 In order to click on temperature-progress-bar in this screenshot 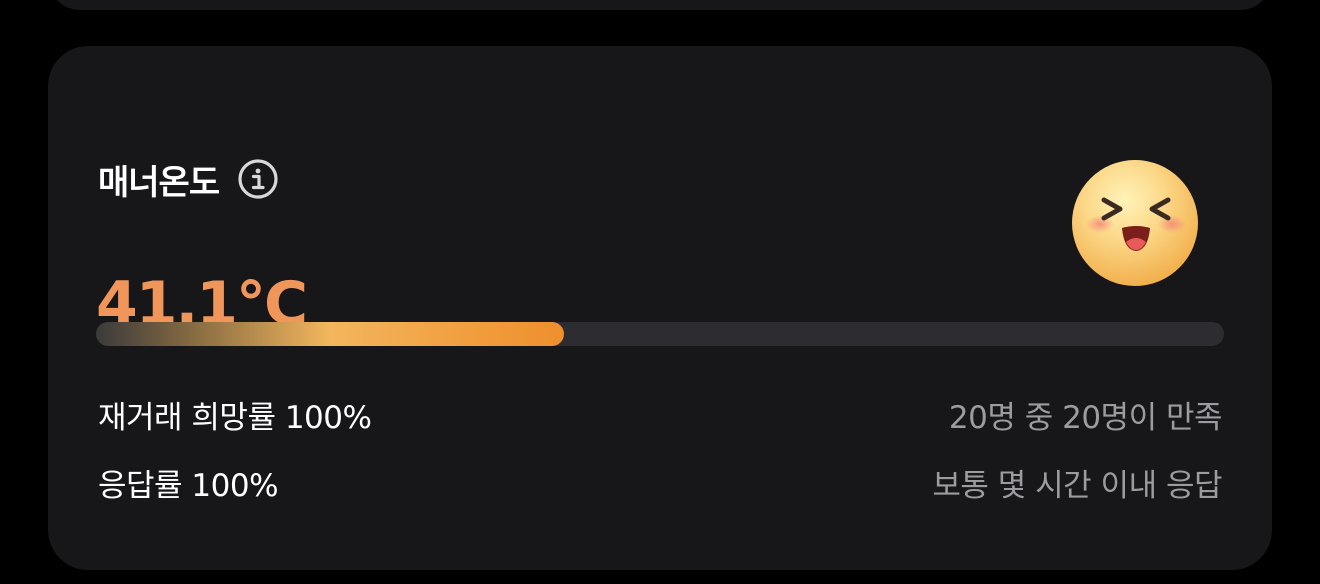, I will do `click(660, 334)`.